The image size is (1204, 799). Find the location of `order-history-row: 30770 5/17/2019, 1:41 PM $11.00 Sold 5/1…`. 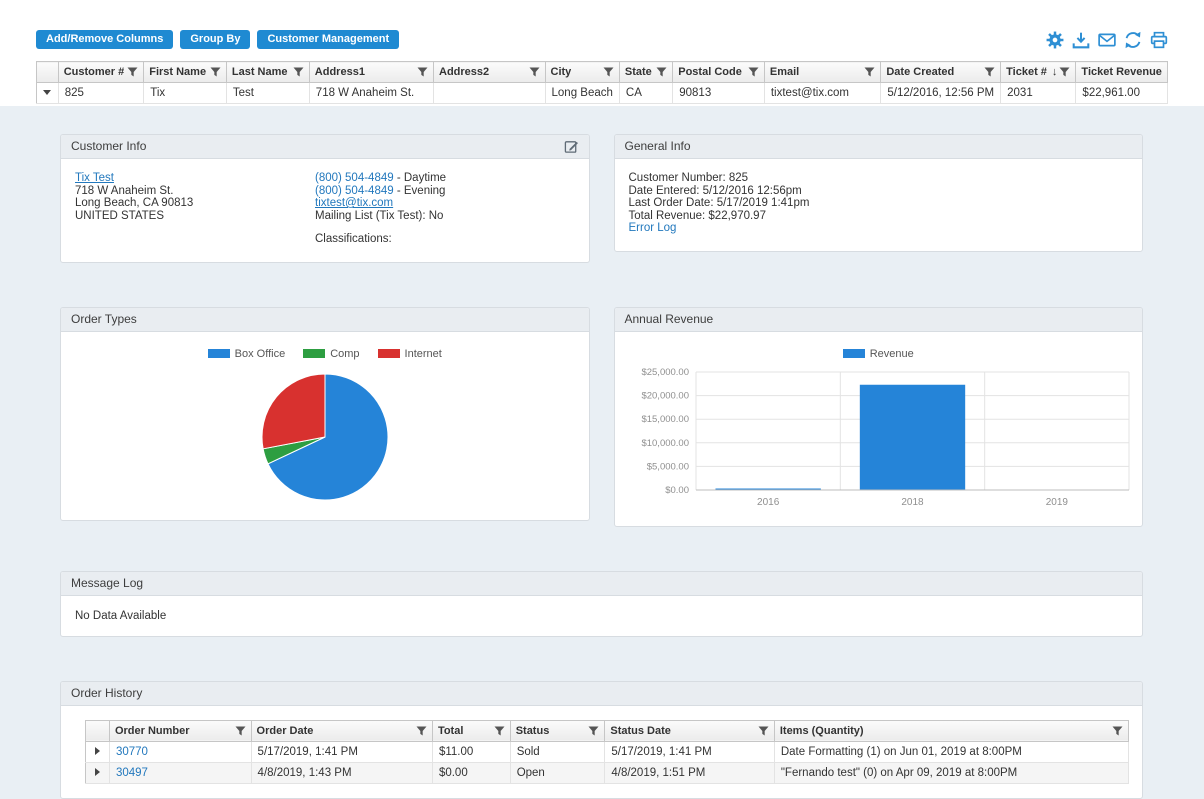

order-history-row: 30770 5/17/2019, 1:41 PM $11.00 Sold 5/1… is located at coordinates (607, 752).